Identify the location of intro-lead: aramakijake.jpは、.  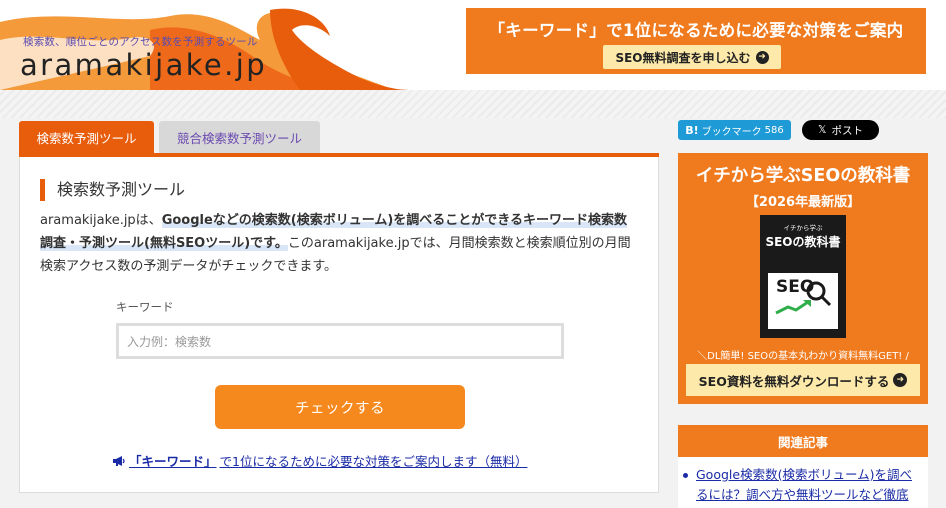
(101, 220).